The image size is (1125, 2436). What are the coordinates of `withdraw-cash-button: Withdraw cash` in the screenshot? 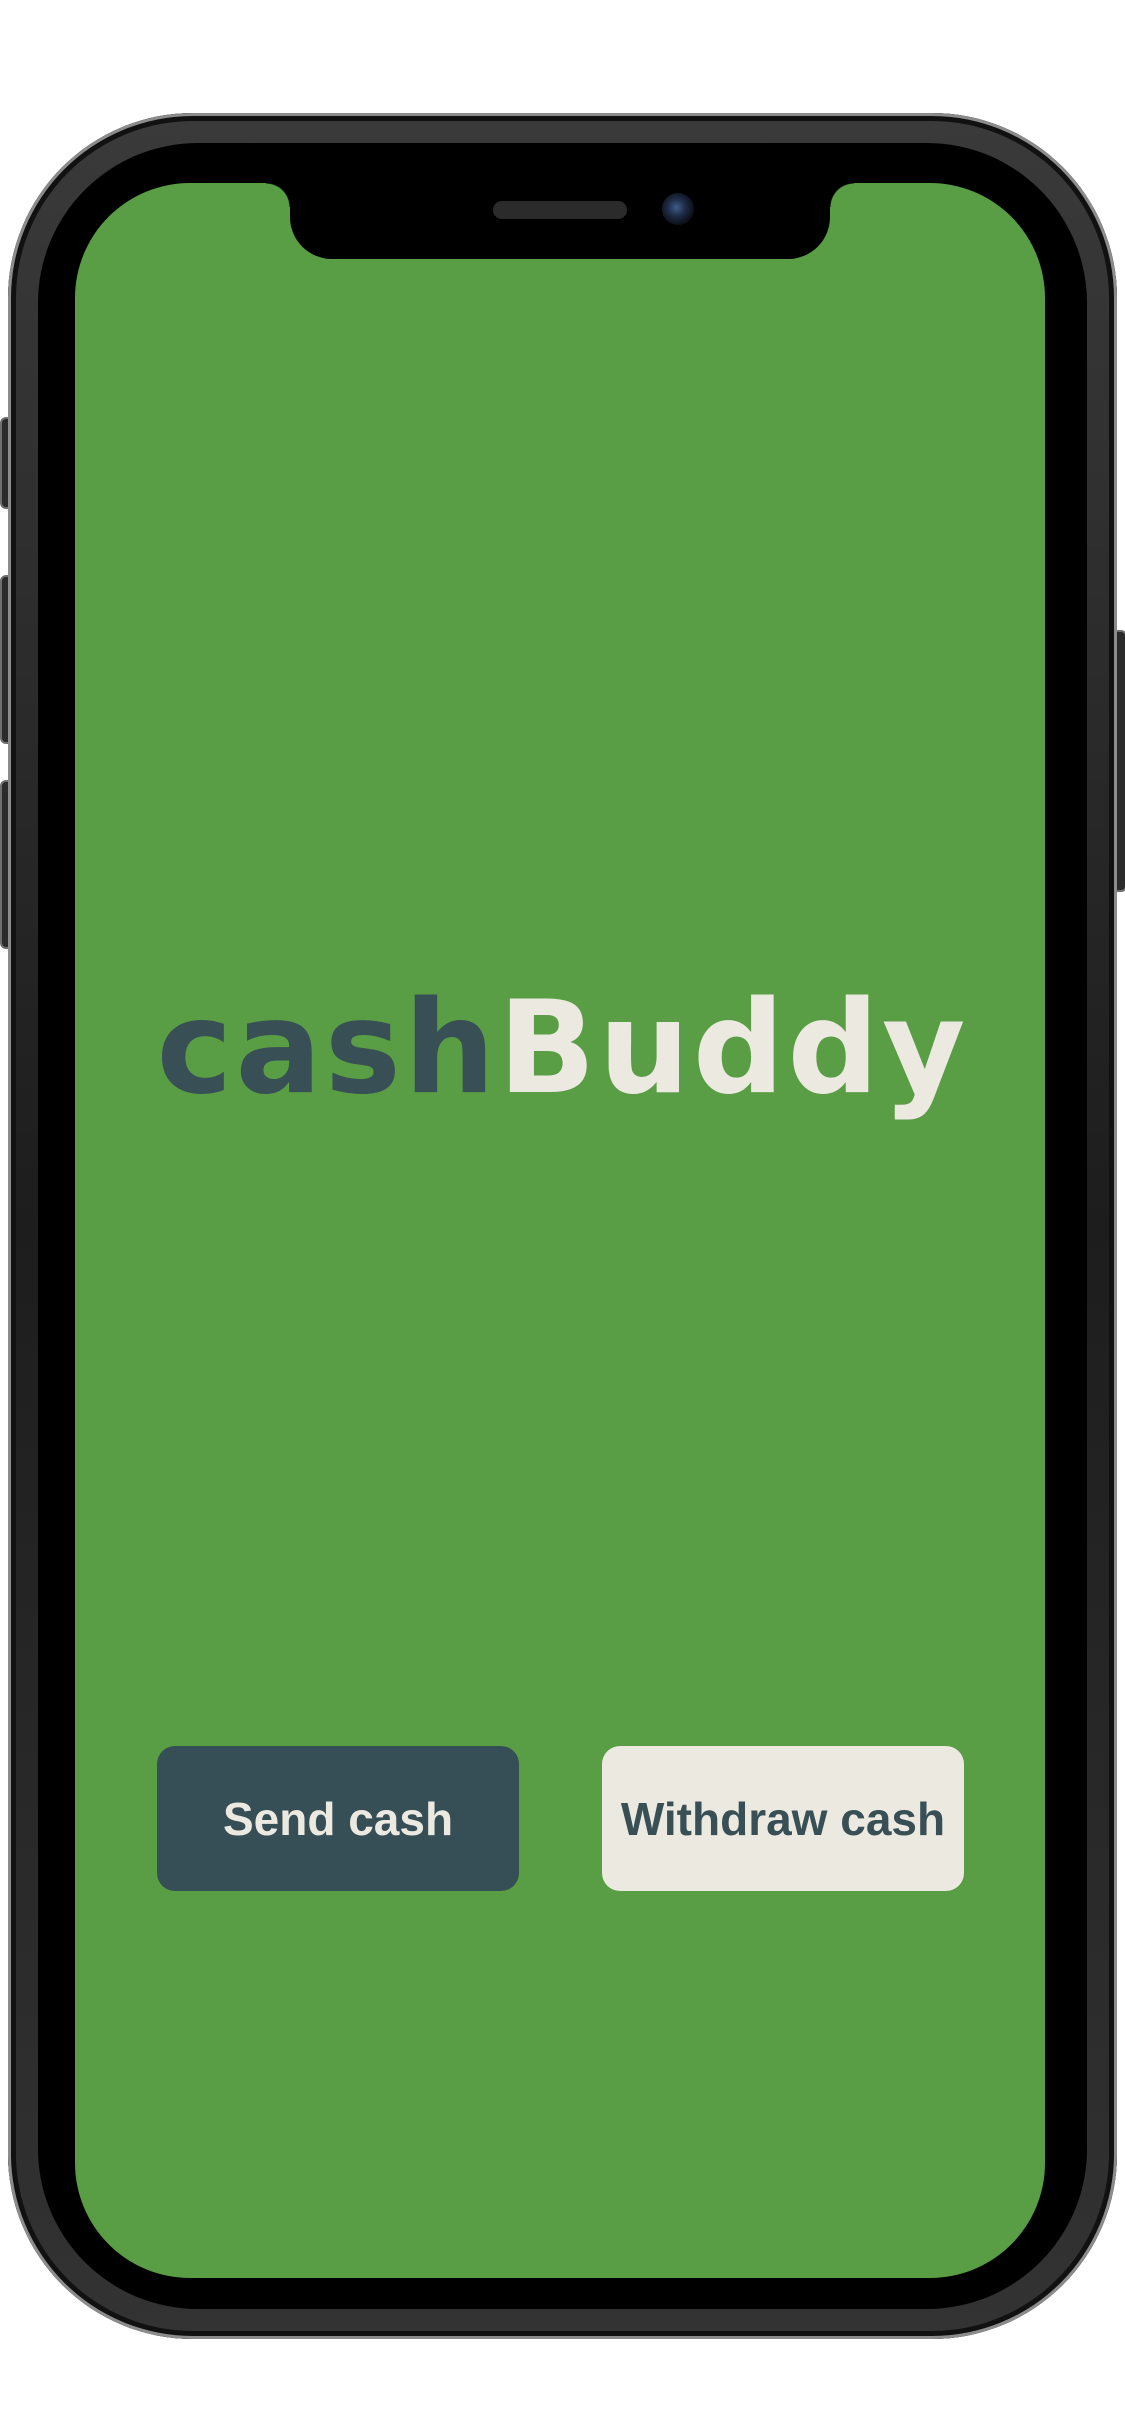 It's located at (783, 1818).